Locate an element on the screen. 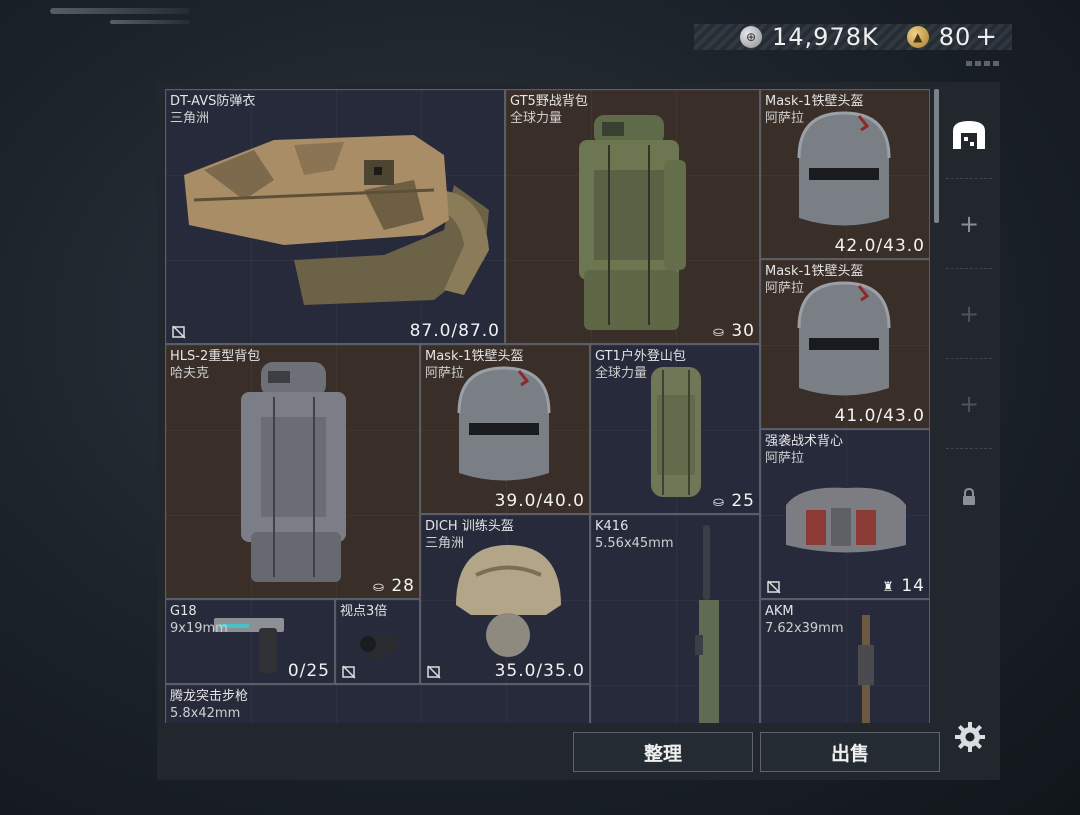 This screenshot has height=815, width=1080. item-mask1-helmet: Mask-1铁壁头盔 阿萨拉 42.0/43.0 is located at coordinates (845, 174).